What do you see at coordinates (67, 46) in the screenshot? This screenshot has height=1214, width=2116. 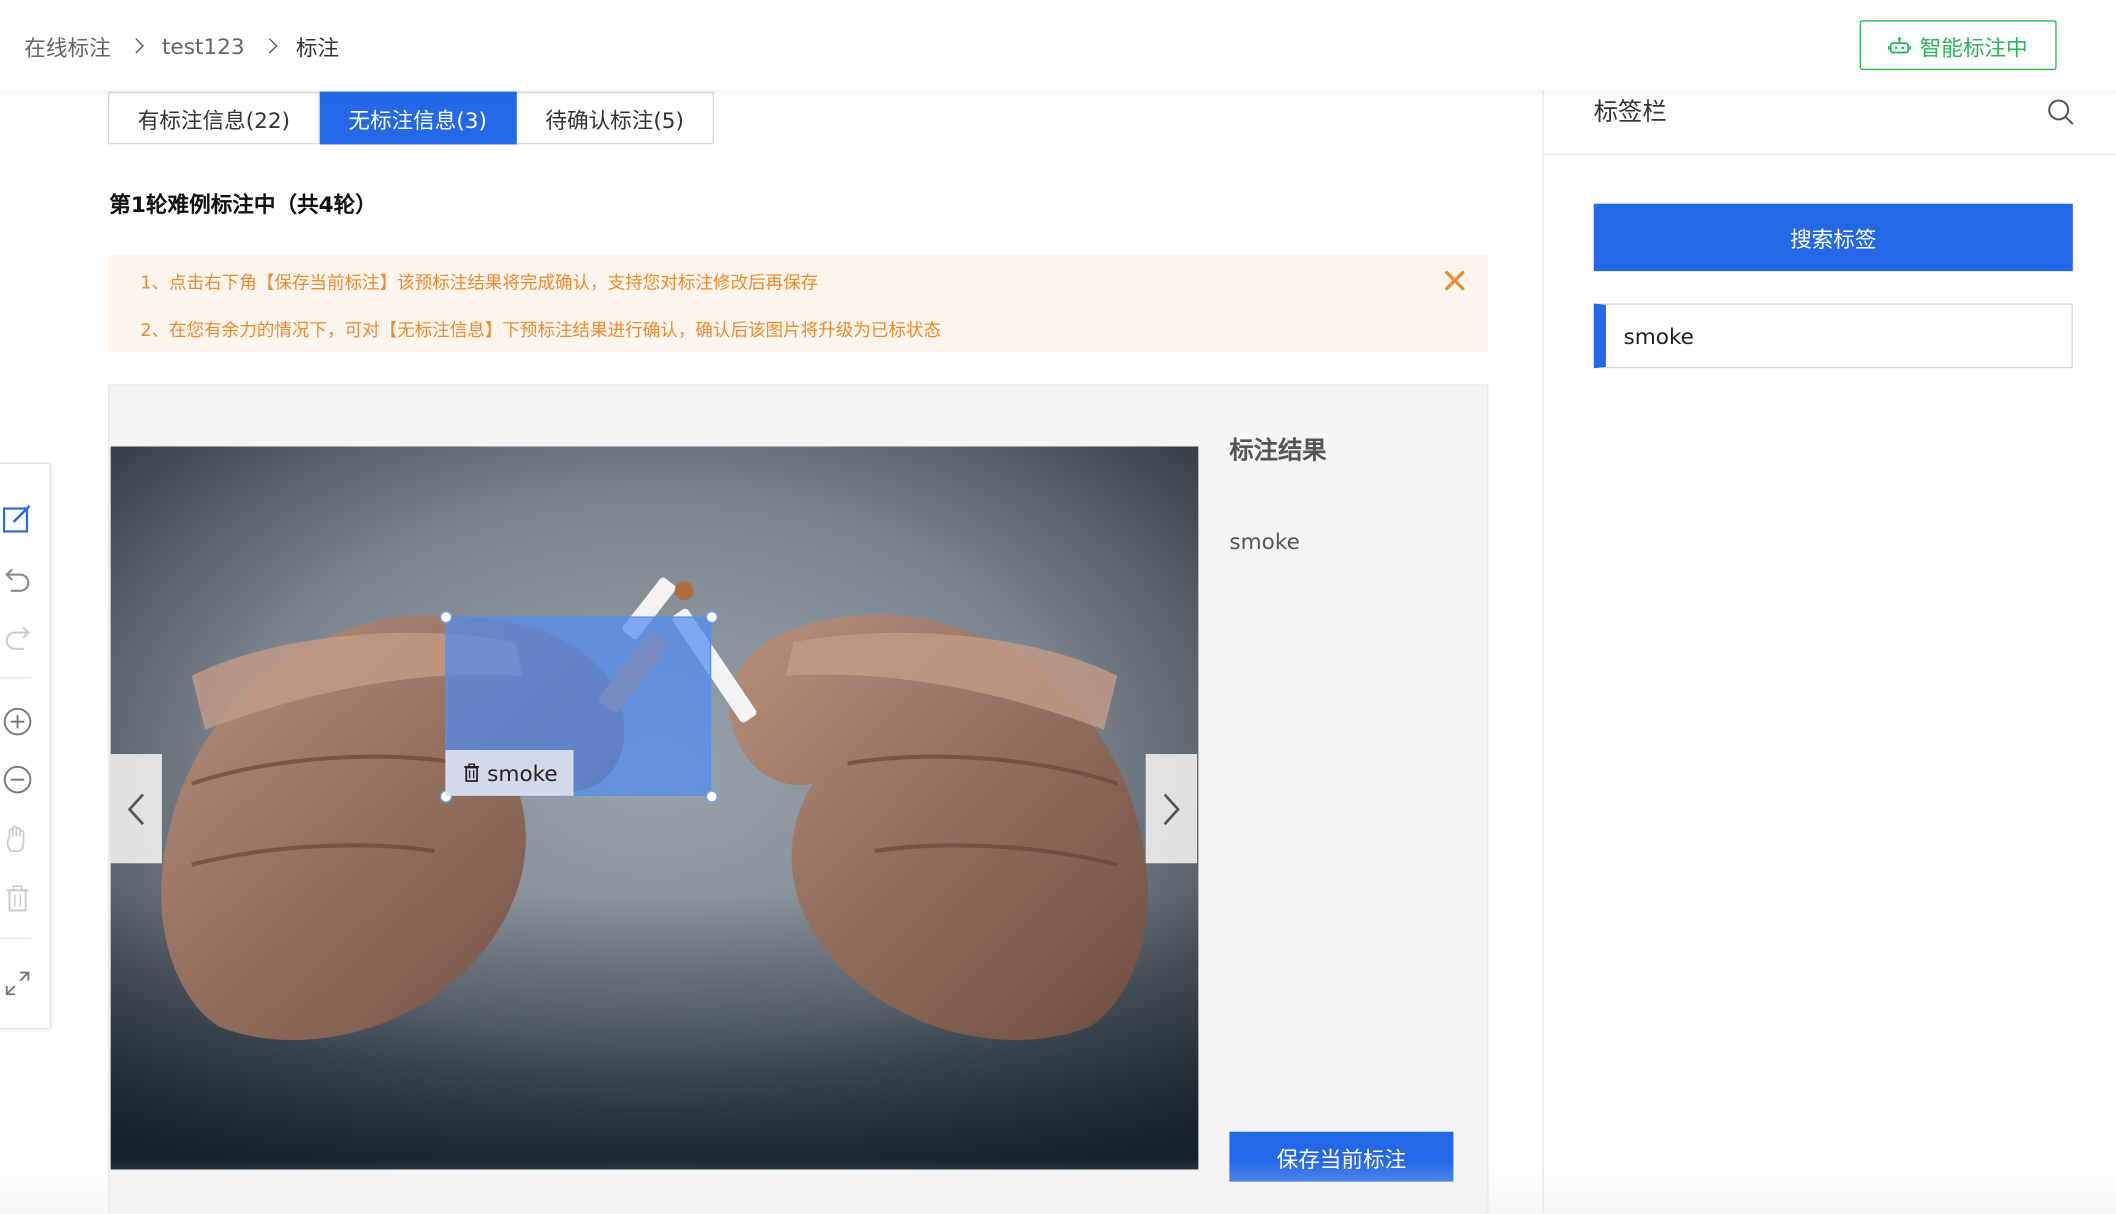 I see `breadcrumb-item-online-annotation: 在线标注` at bounding box center [67, 46].